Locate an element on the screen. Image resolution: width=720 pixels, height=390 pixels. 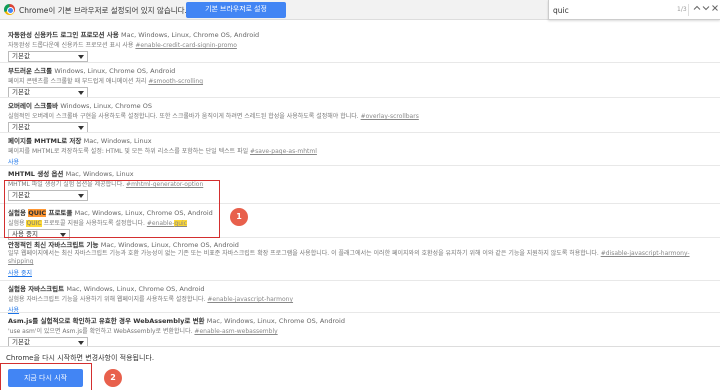
set-default-browser-button: 기본 브라우저로 설정 is located at coordinates (236, 10).